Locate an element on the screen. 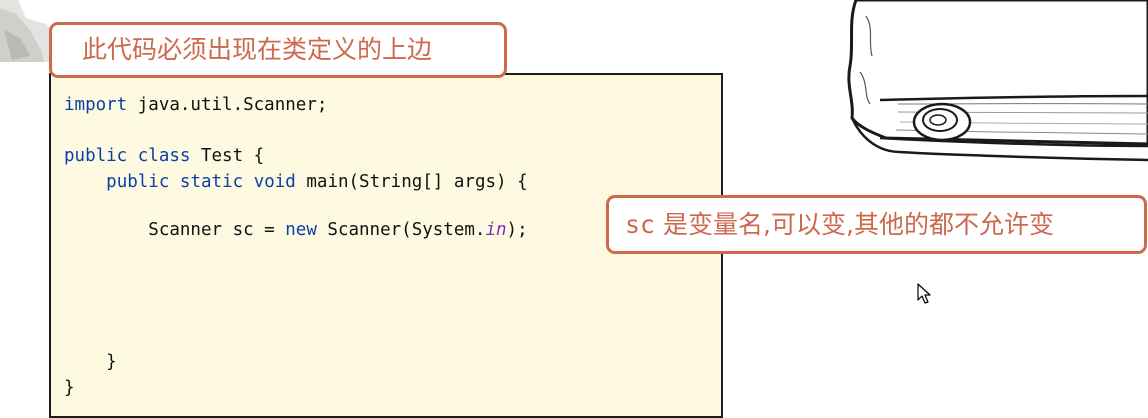  paper-scroll-illustration is located at coordinates (997, 81).